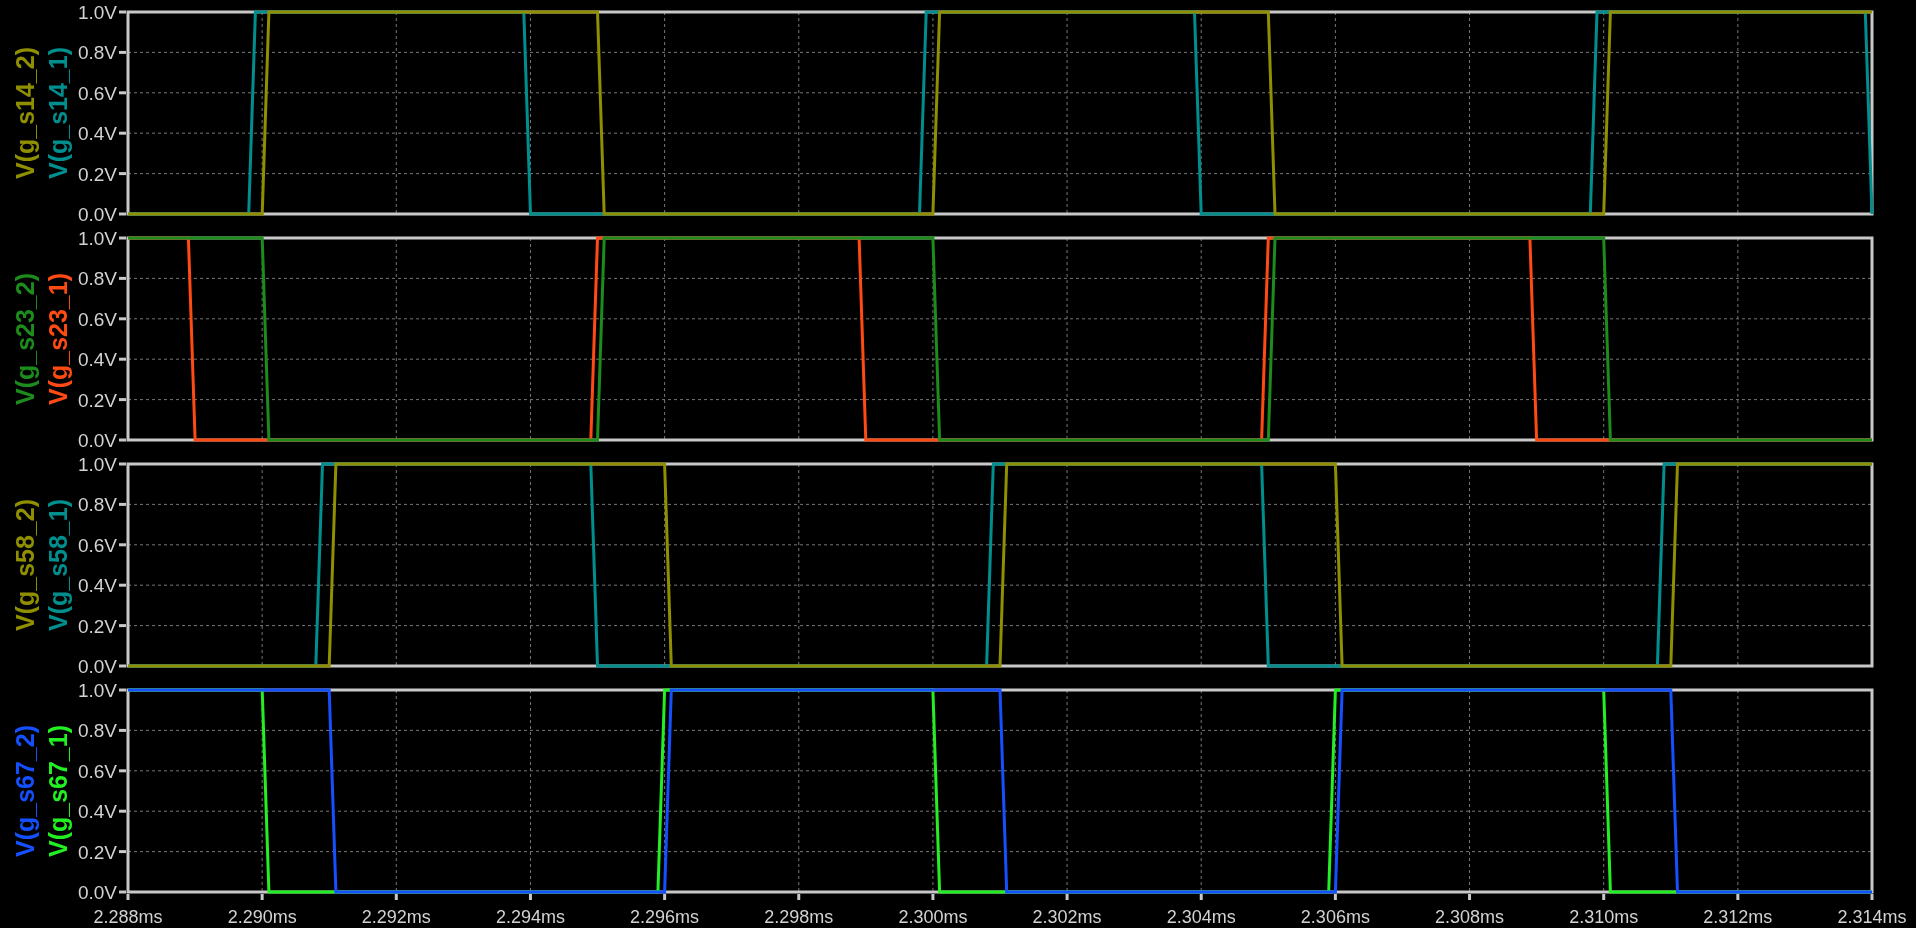 This screenshot has width=1916, height=928. What do you see at coordinates (58, 791) in the screenshot?
I see `trace-label: V(g_s67_1)` at bounding box center [58, 791].